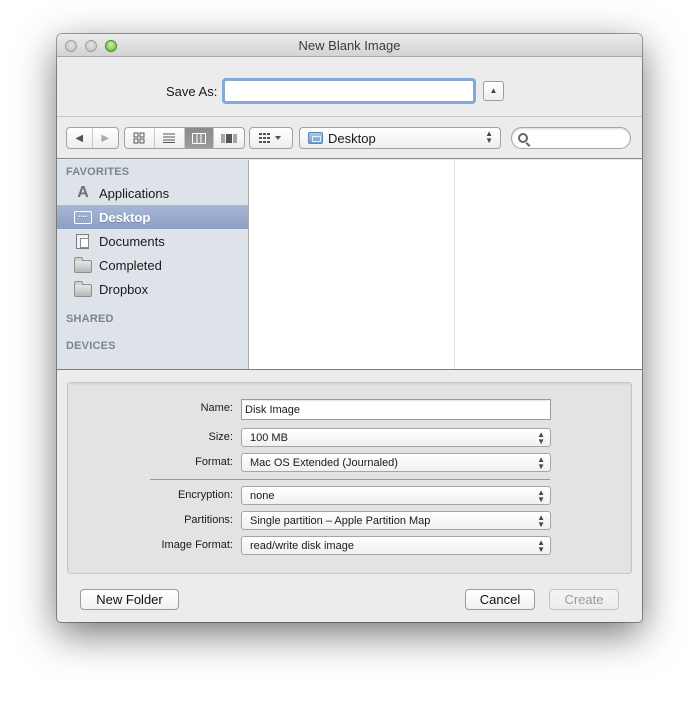  I want to click on browser-toolbar: ◀ ▶ Desktop ▲ ▼, so click(349, 138).